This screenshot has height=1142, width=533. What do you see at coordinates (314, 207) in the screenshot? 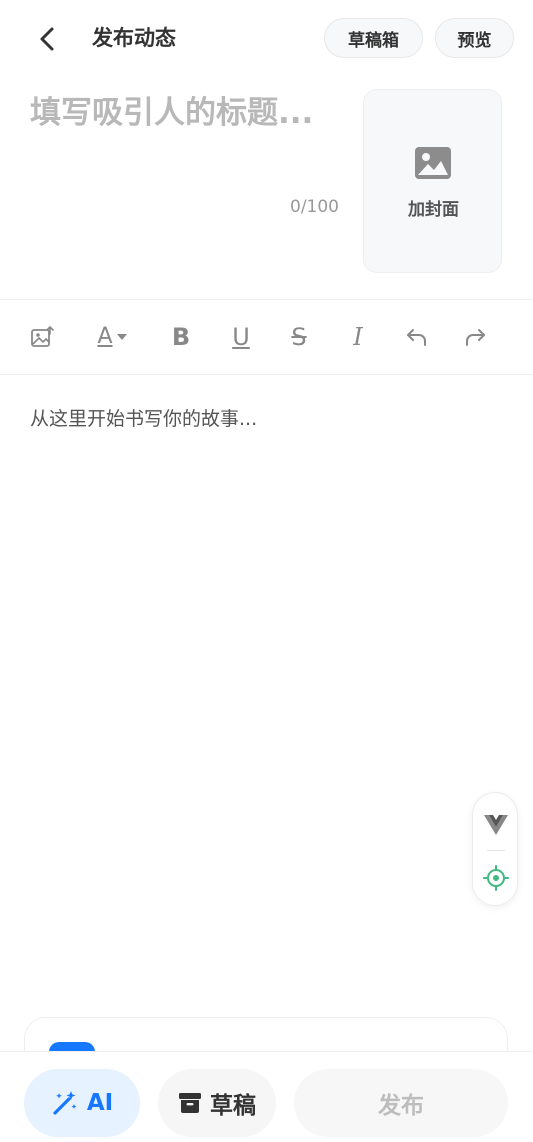
I see `title-char-count: 0/100` at bounding box center [314, 207].